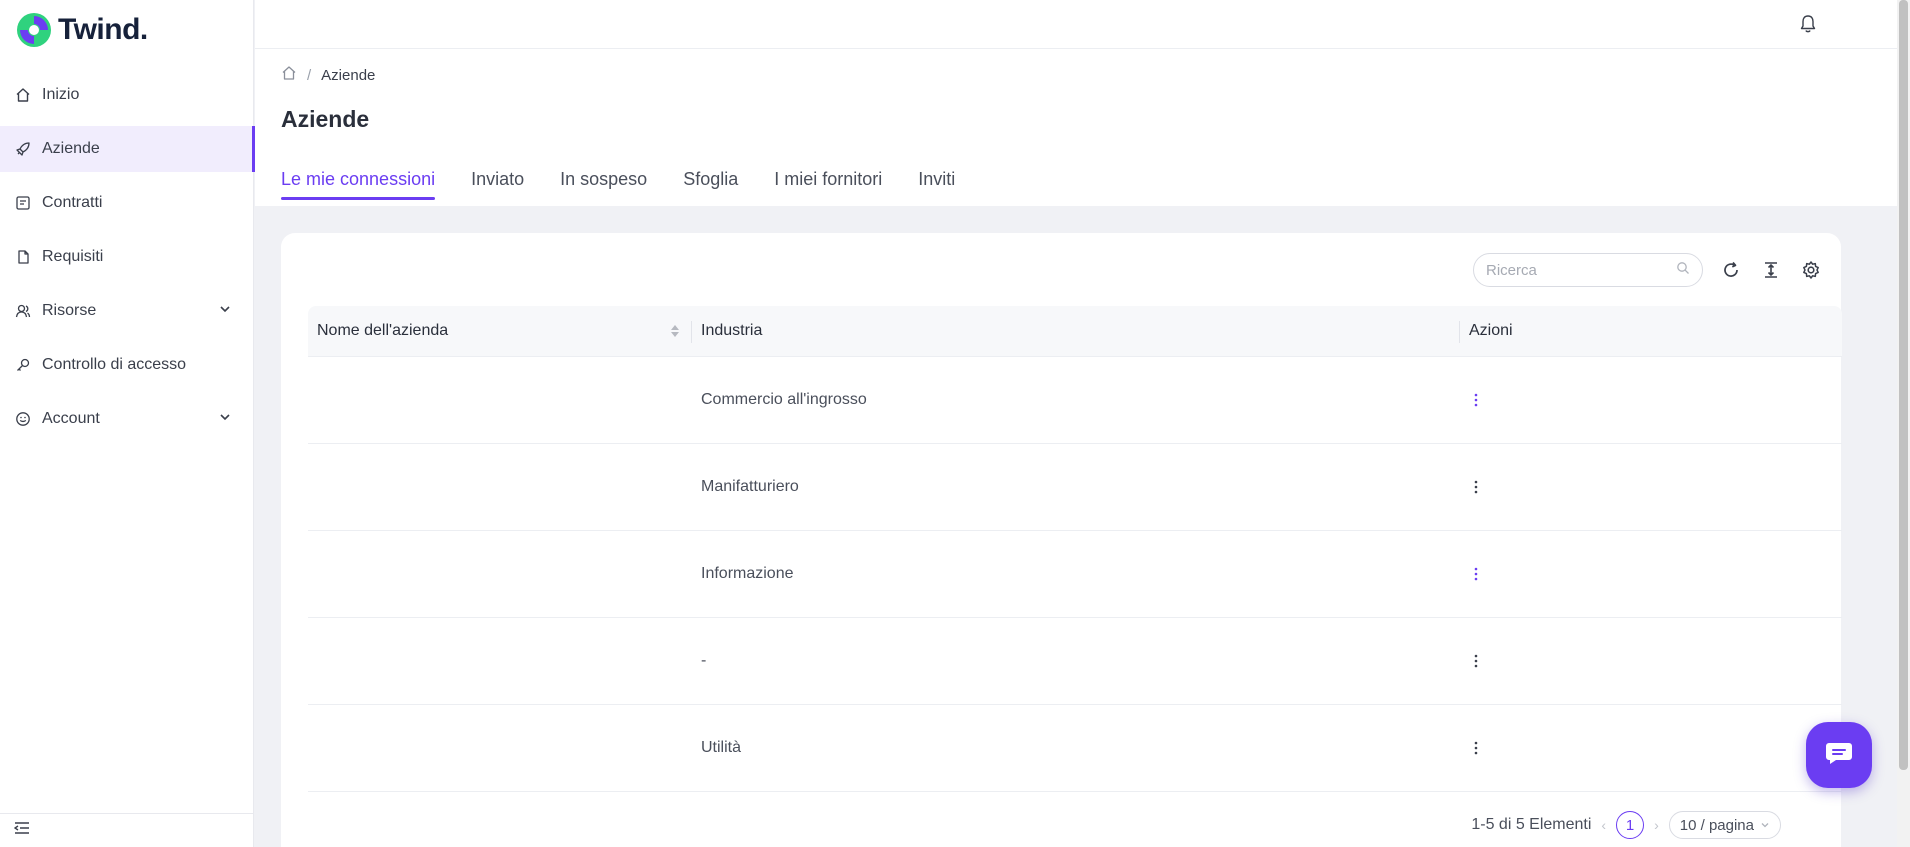 Image resolution: width=1910 pixels, height=847 pixels. I want to click on sidebar-item-label: Risorse, so click(69, 310).